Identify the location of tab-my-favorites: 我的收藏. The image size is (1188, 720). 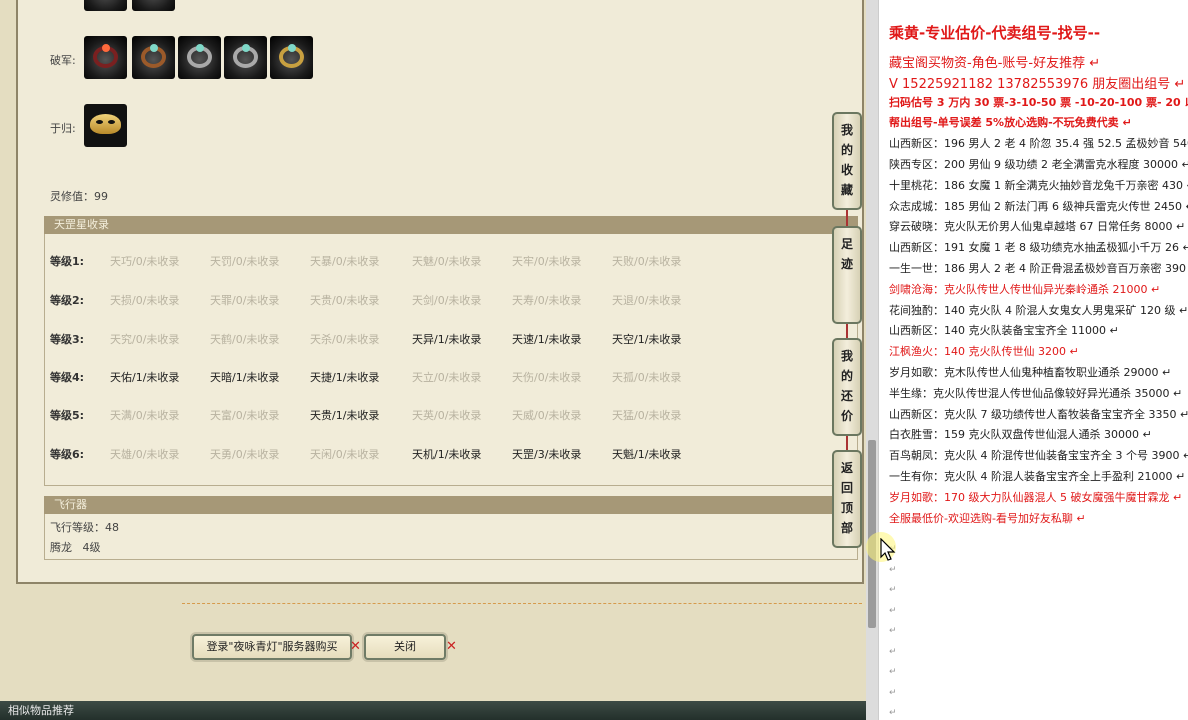
(847, 161).